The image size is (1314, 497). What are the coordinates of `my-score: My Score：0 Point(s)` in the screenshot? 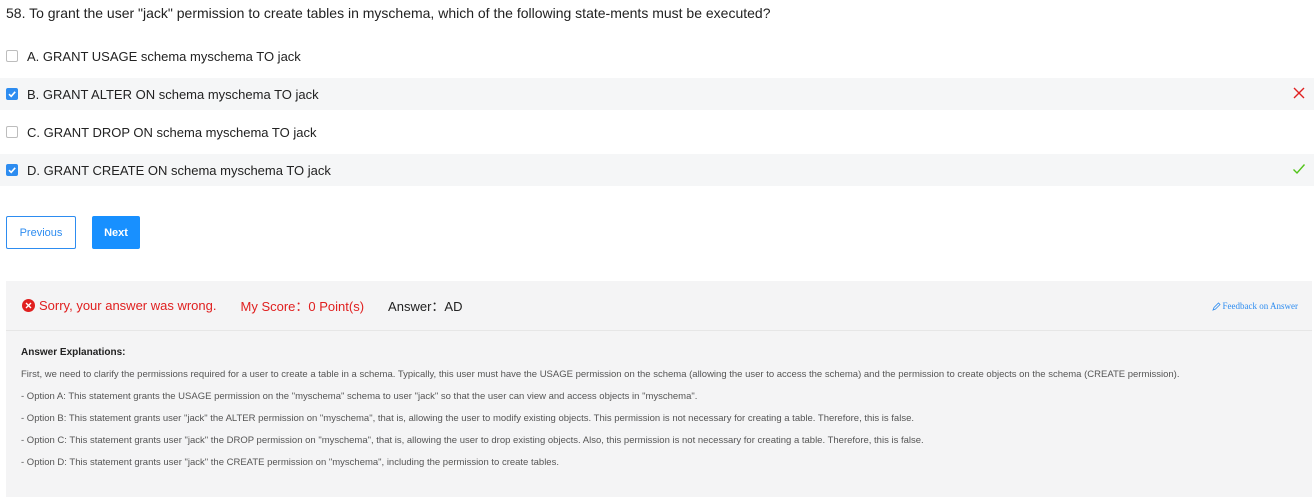 It's located at (302, 306).